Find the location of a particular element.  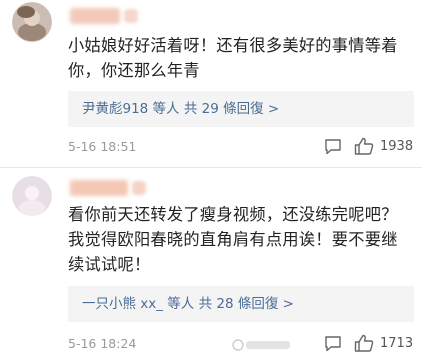

reply-summary-text: 一只小熊 xx_ 等人 共 28 條回復 > is located at coordinates (188, 304).